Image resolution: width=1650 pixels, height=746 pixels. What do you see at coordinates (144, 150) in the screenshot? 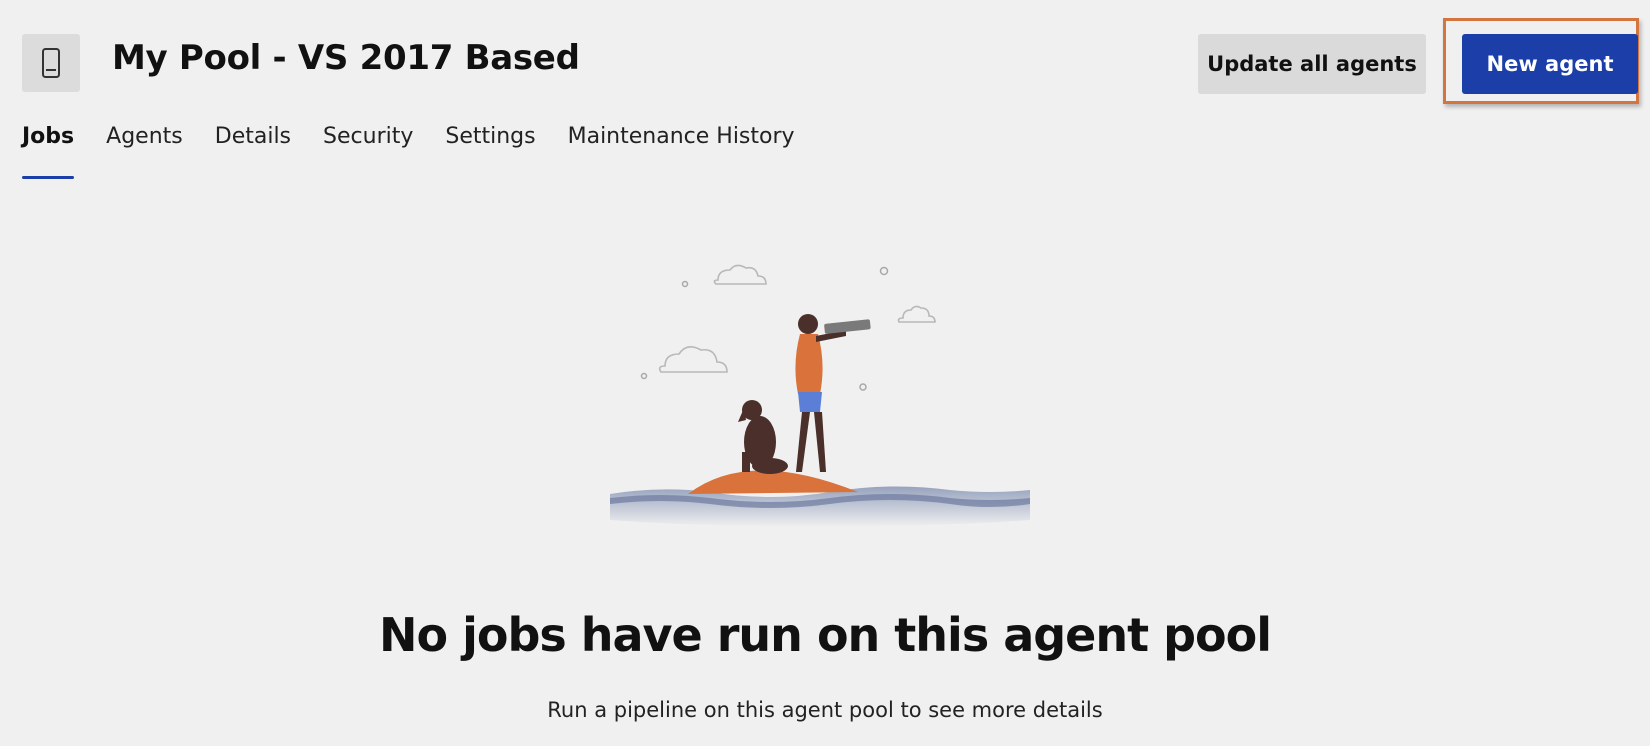
I see `tab-agents: Agents` at bounding box center [144, 150].